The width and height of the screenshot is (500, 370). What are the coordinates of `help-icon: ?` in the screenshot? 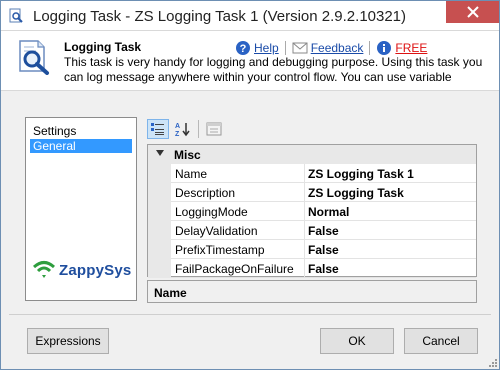 It's located at (243, 48).